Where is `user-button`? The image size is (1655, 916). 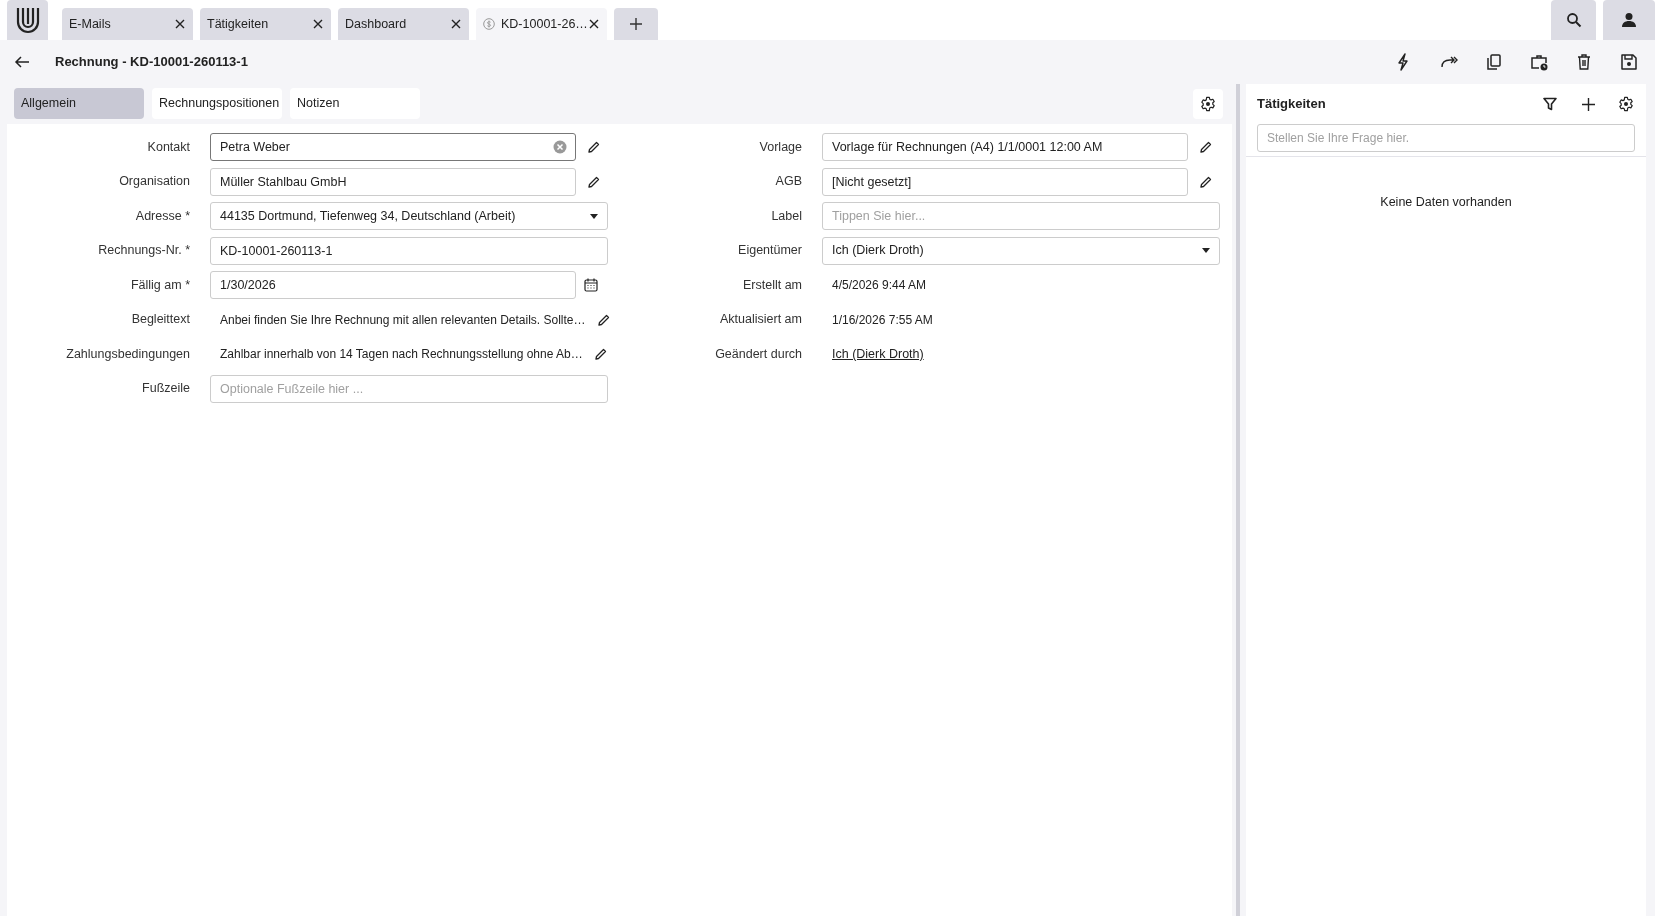 user-button is located at coordinates (1629, 20).